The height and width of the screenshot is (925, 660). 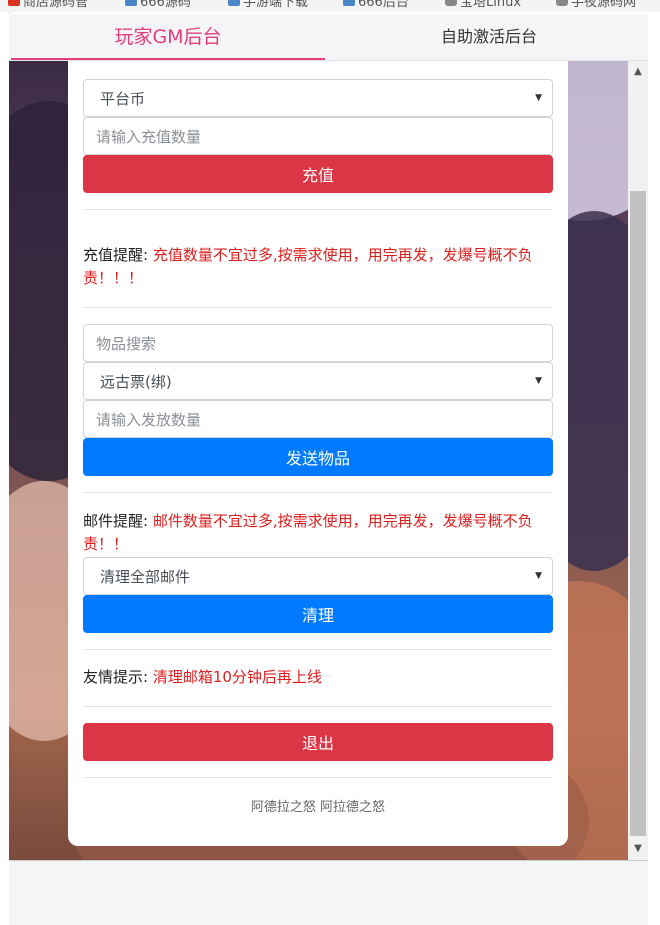 I want to click on tab-bar: 玩家GM后台 自助激活后台, so click(x=328, y=37).